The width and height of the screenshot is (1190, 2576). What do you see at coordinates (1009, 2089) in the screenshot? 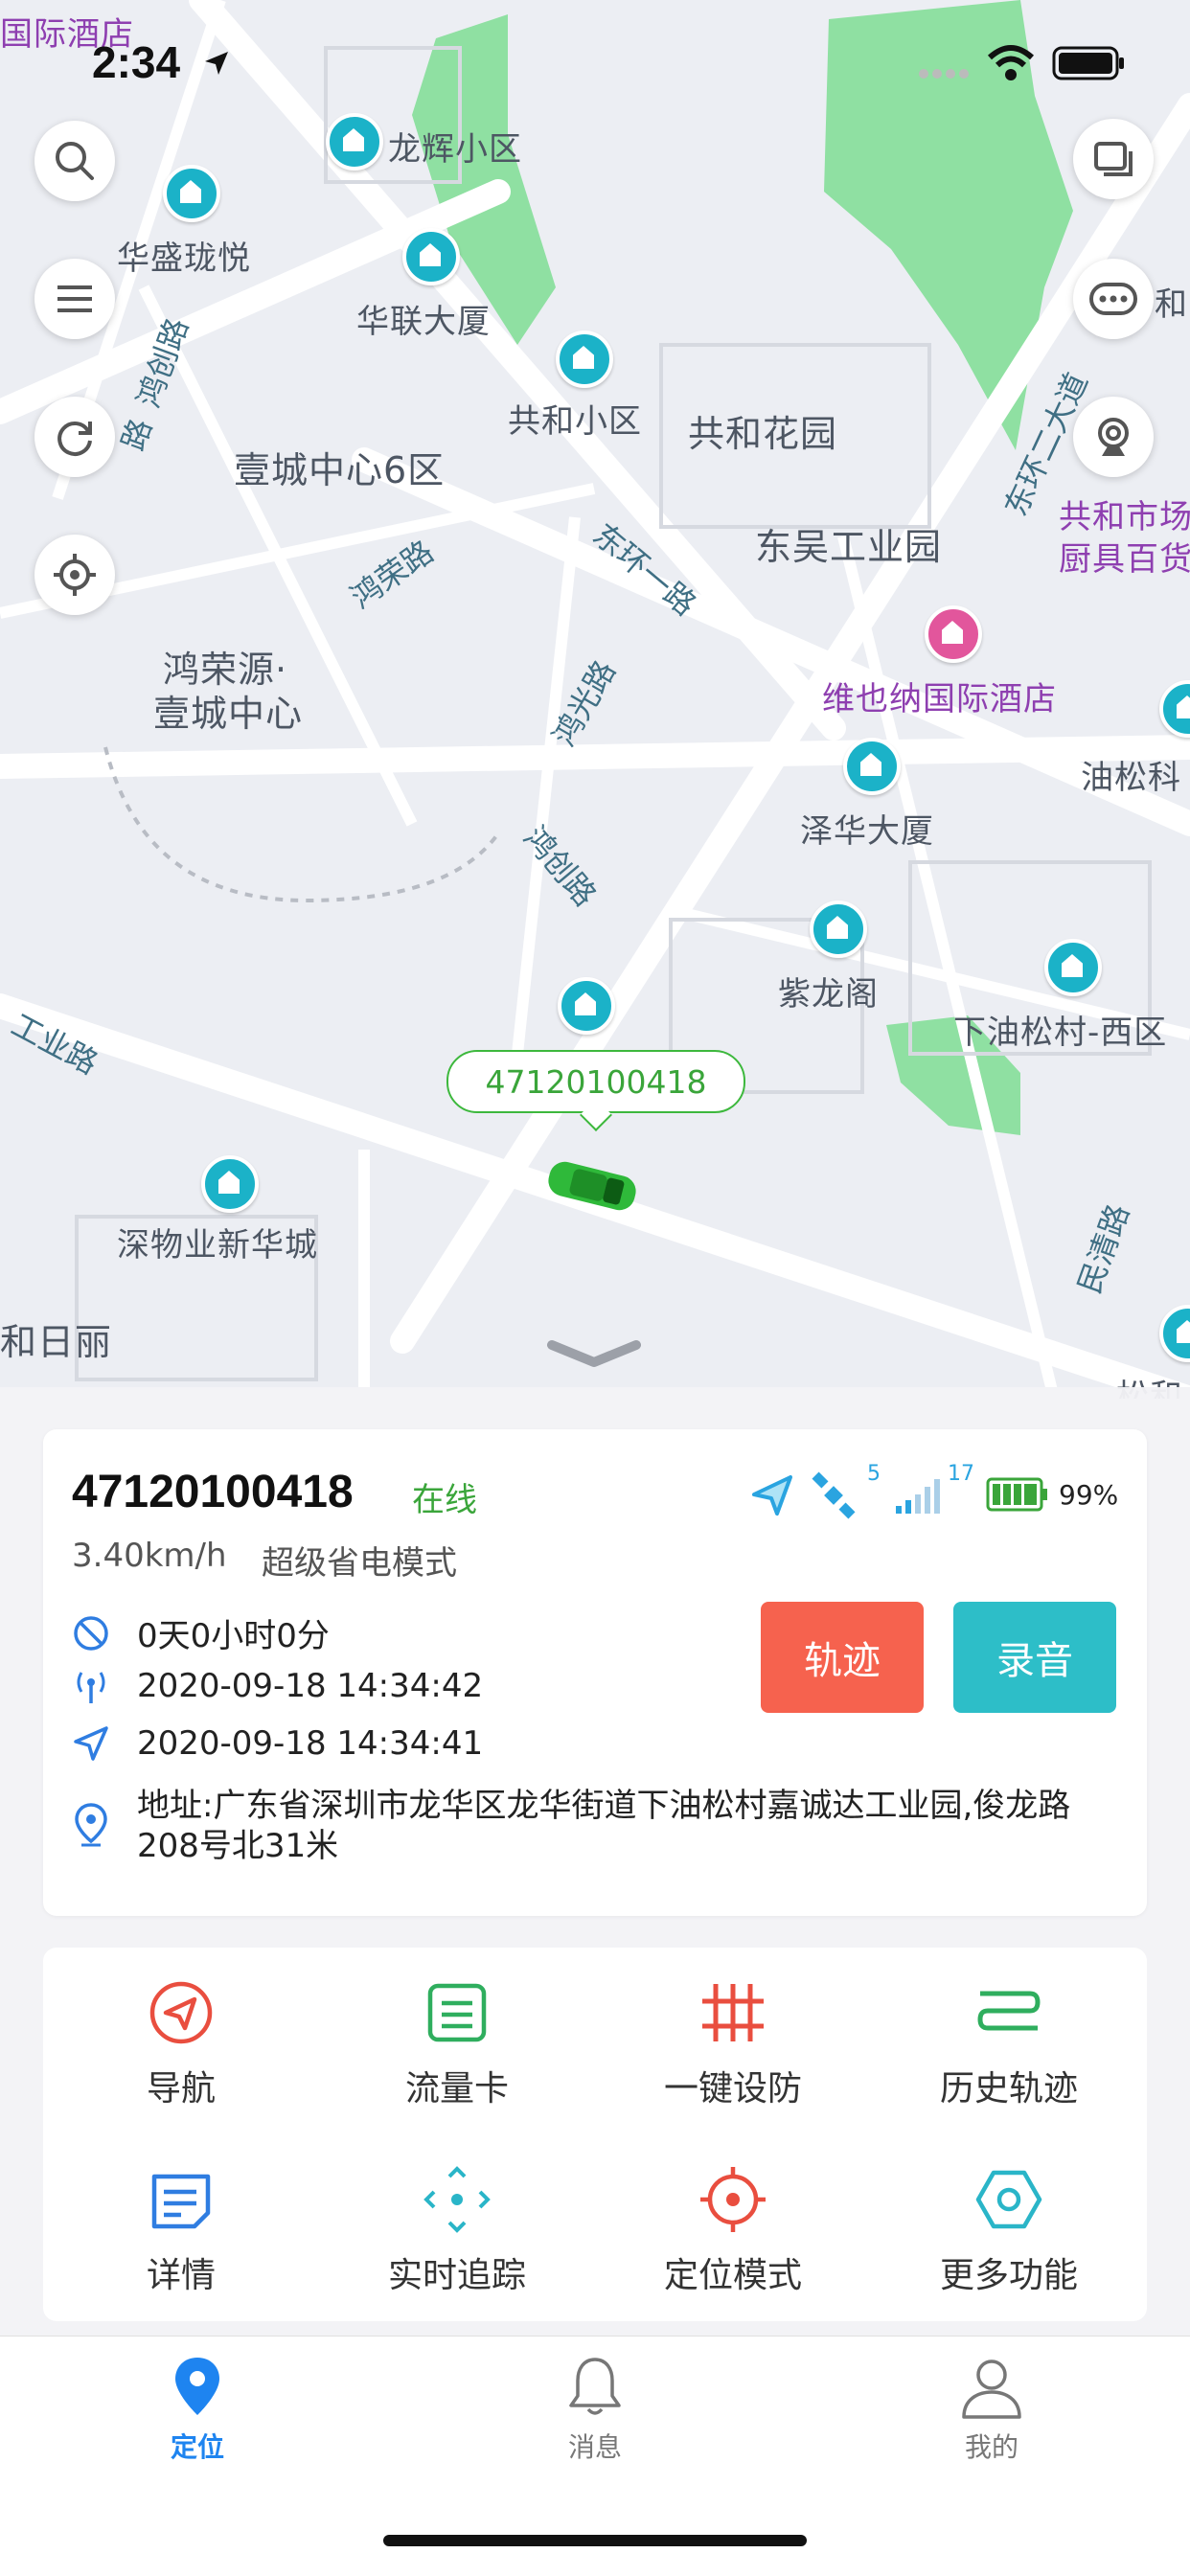
I see `function-label: 历史轨迹` at bounding box center [1009, 2089].